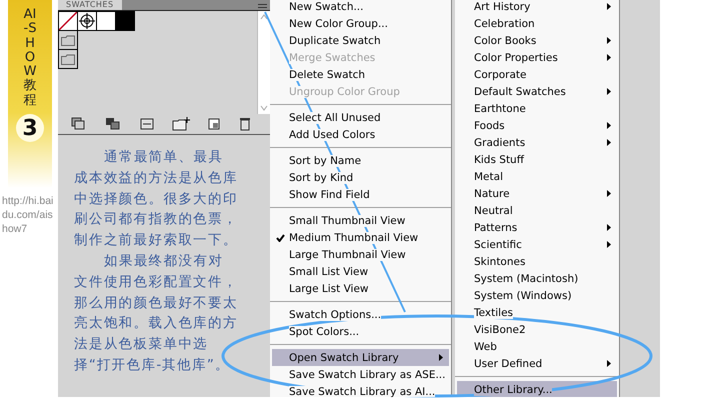 This screenshot has width=701, height=401. Describe the element at coordinates (155, 261) in the screenshot. I see `tutorial-text: 通常最简单、最具成本效益的方法是从色库中选择颜色。很多大的印刷公司都有指教的色票，制作之前最好索取一下。 如果最终都没有对文件使用色彩配置文件，那么用的颜色最好不要太亮太饱和。载入色库的方法是从色板菜单中选择“打开色库-其他库”。` at that location.